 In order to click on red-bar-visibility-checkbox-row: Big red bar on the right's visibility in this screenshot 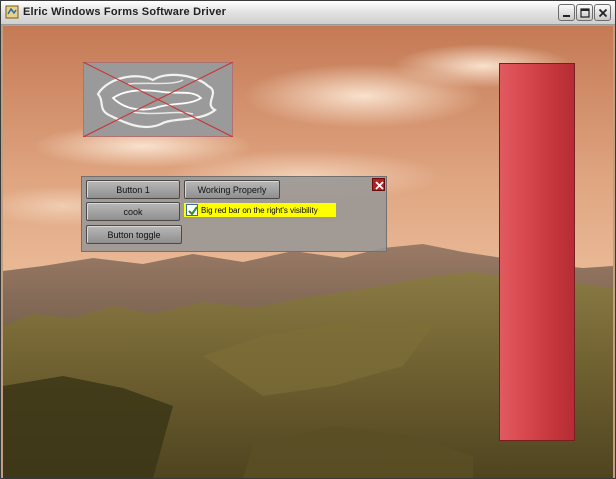, I will do `click(260, 210)`.